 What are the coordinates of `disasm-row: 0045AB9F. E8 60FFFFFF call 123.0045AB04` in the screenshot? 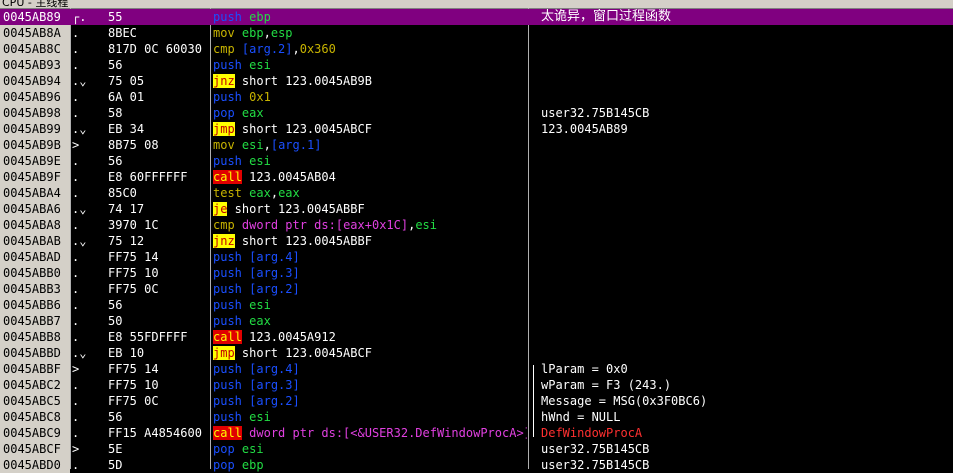 It's located at (476, 177).